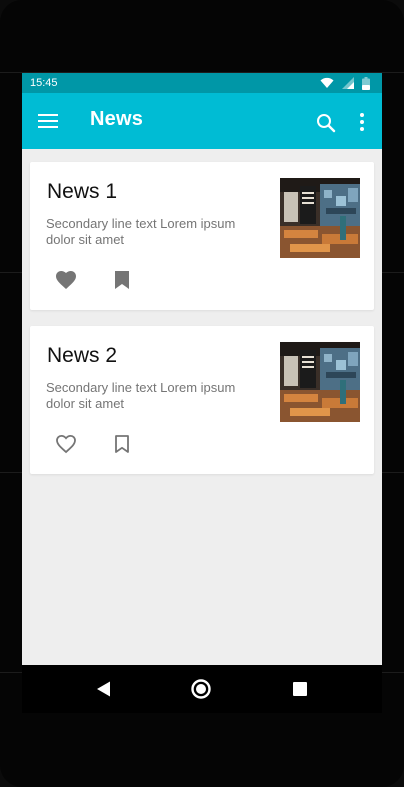  Describe the element at coordinates (104, 689) in the screenshot. I see `back-icon` at that location.